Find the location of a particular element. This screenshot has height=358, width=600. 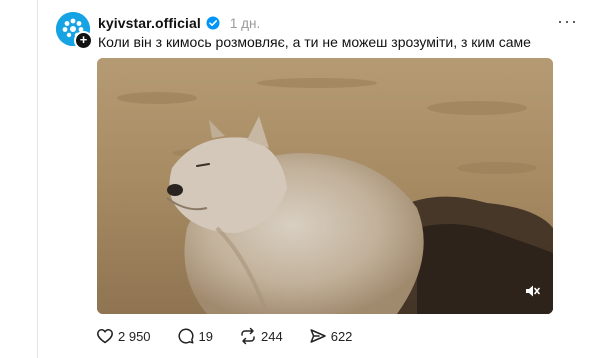

post-header: kyivstar.official 1 дн. is located at coordinates (179, 23).